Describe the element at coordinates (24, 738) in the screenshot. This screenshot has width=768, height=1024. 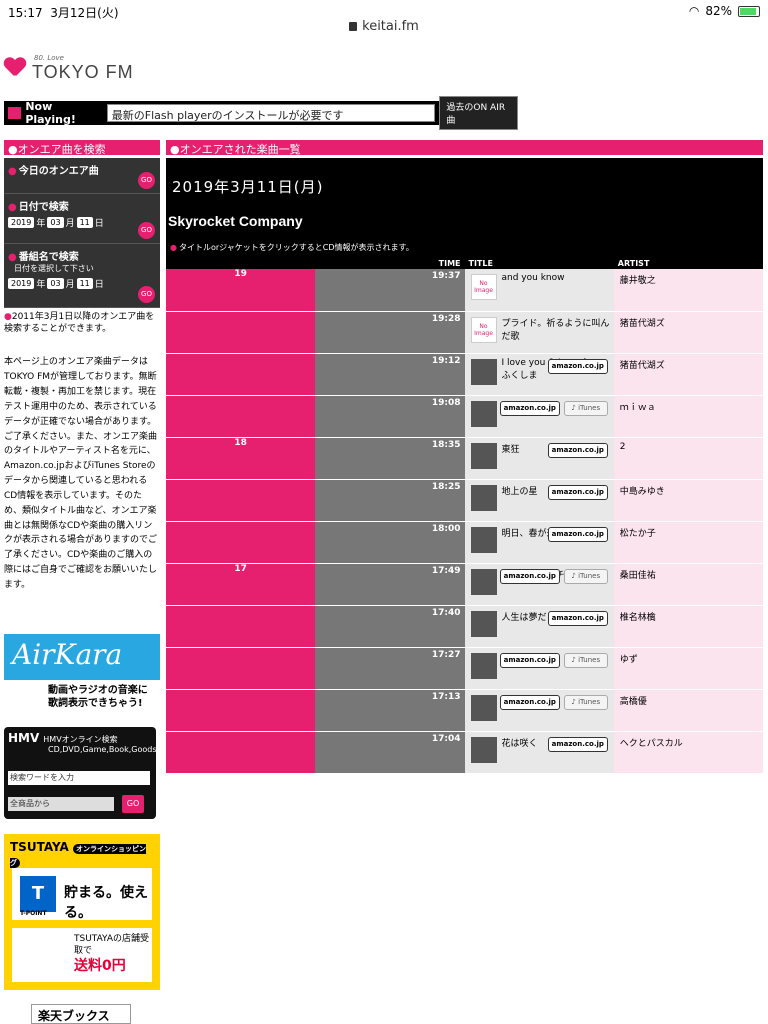
I see `hmv-logo: HMV` at that location.